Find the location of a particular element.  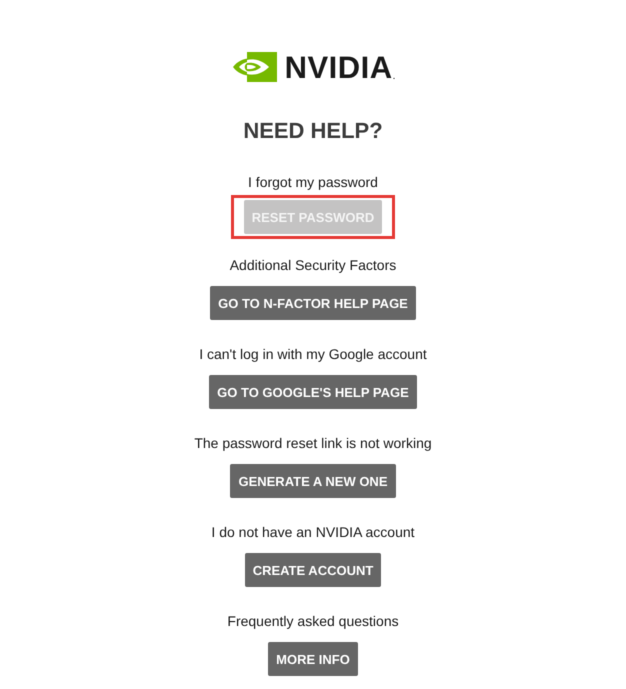

help-button: CREATE ACCOUNT is located at coordinates (313, 570).